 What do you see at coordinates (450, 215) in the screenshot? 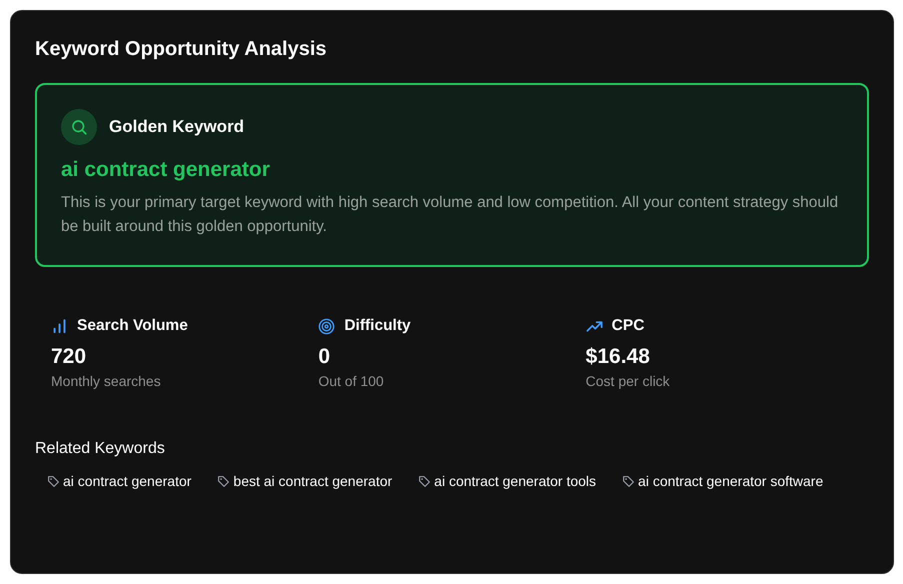
I see `description-text: This is your primary target keyword with high search volume and low competition. All your content strategy should be built around this golden opportunity.` at bounding box center [450, 215].